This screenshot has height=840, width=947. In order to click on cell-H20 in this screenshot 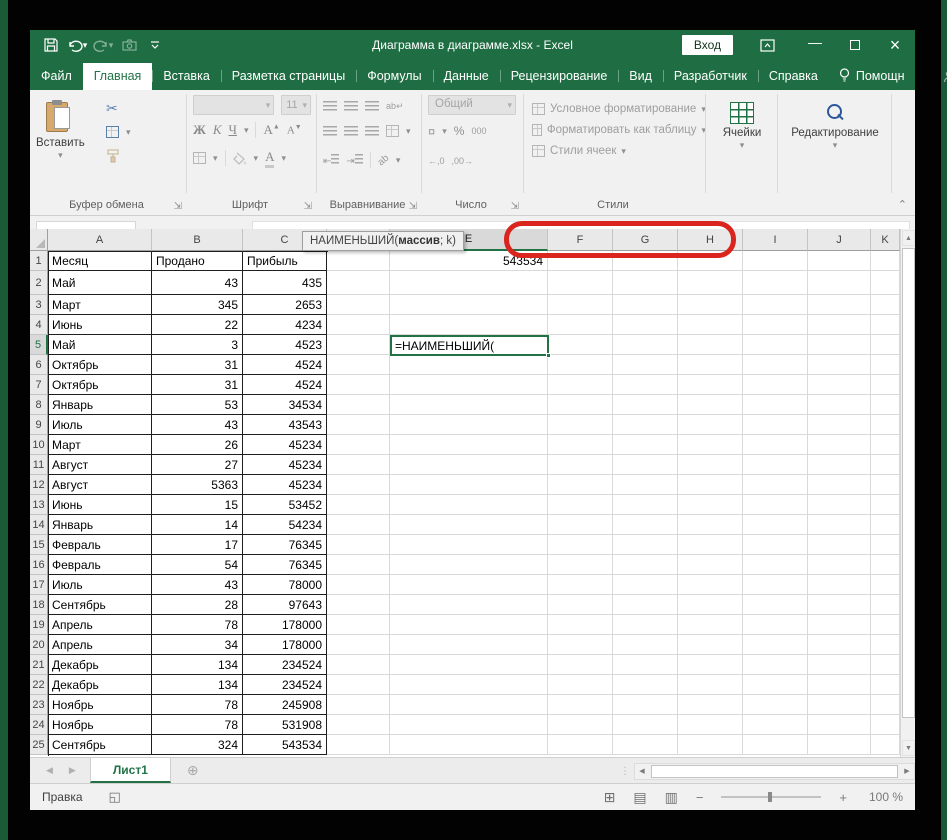, I will do `click(710, 645)`.